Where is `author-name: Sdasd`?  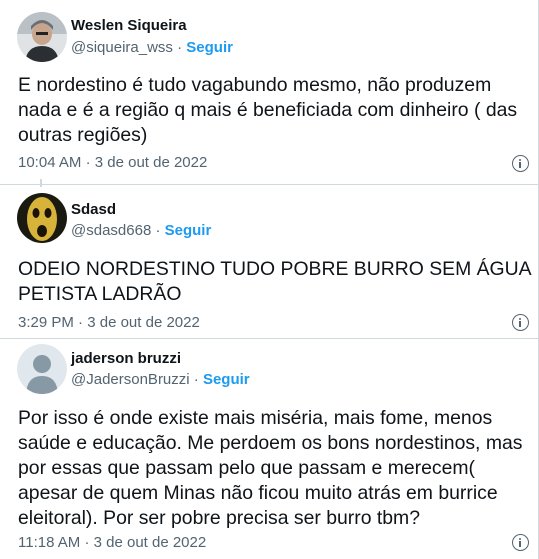 author-name: Sdasd is located at coordinates (93, 209).